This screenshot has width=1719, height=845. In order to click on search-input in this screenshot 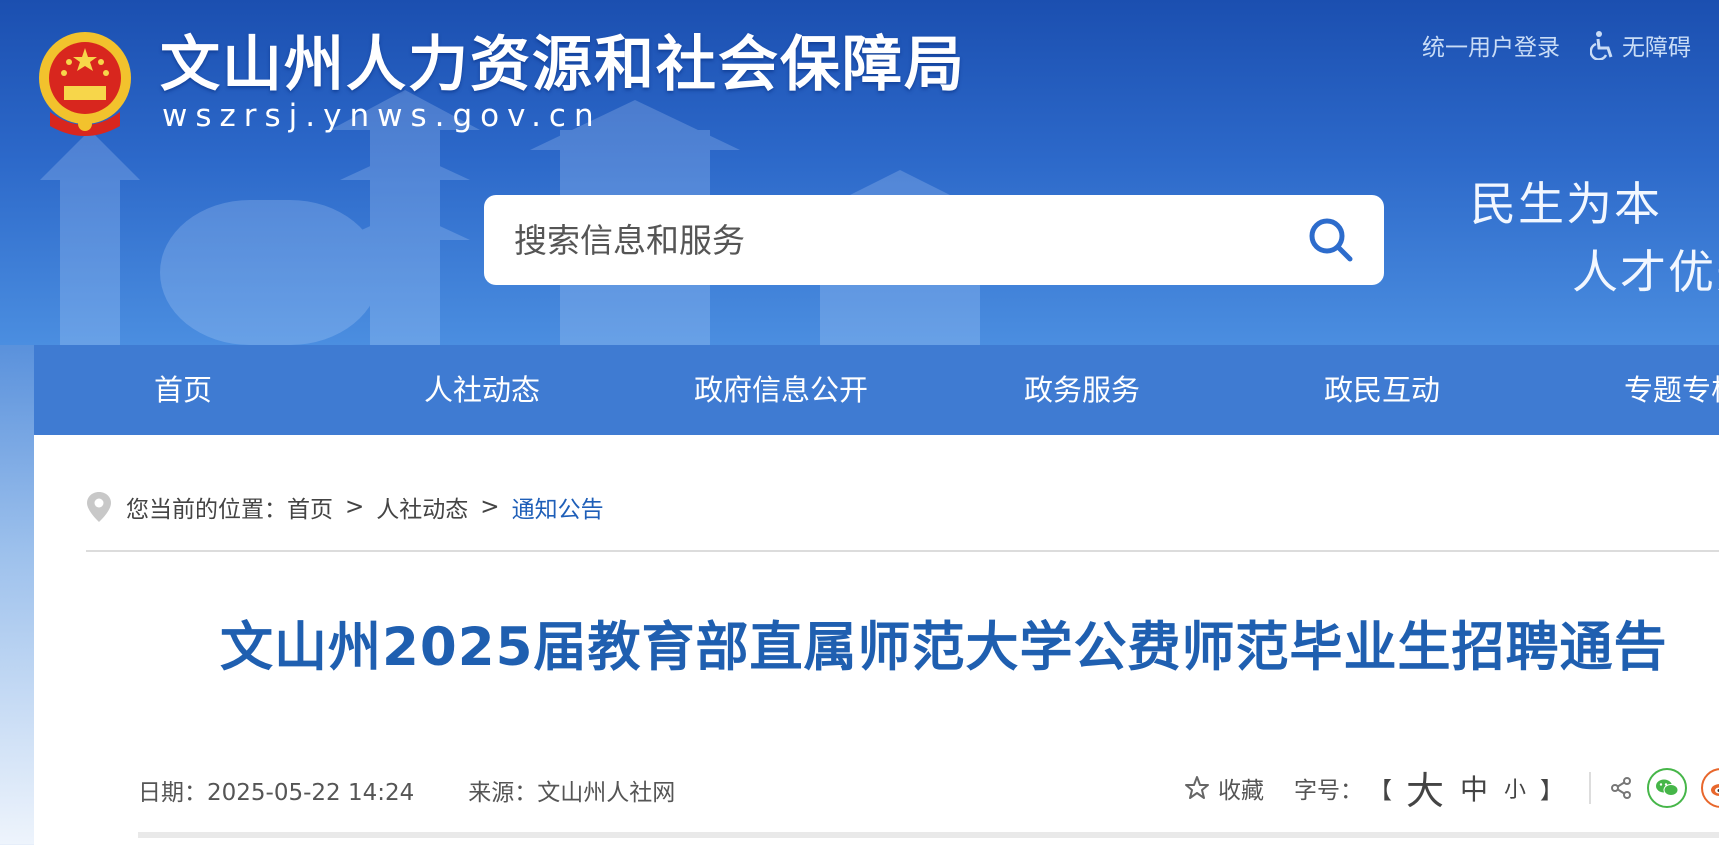, I will do `click(904, 240)`.